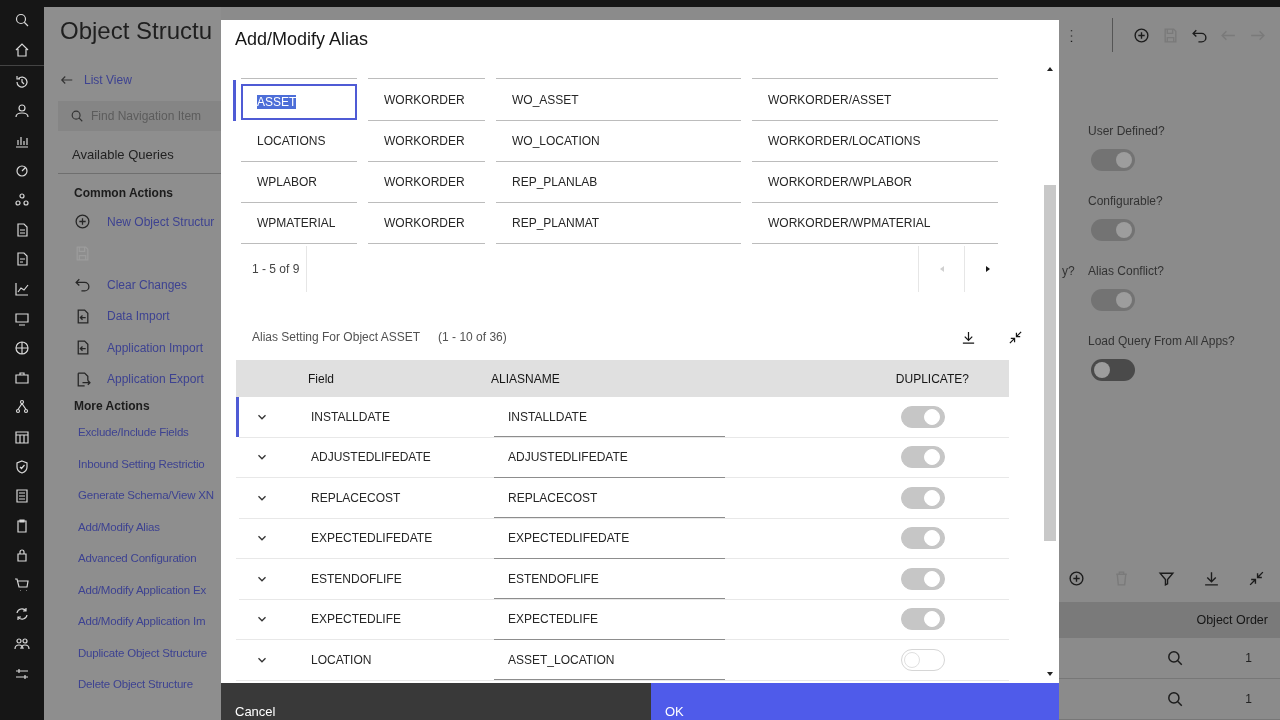  What do you see at coordinates (22, 377) in the screenshot?
I see `briefcase-icon` at bounding box center [22, 377].